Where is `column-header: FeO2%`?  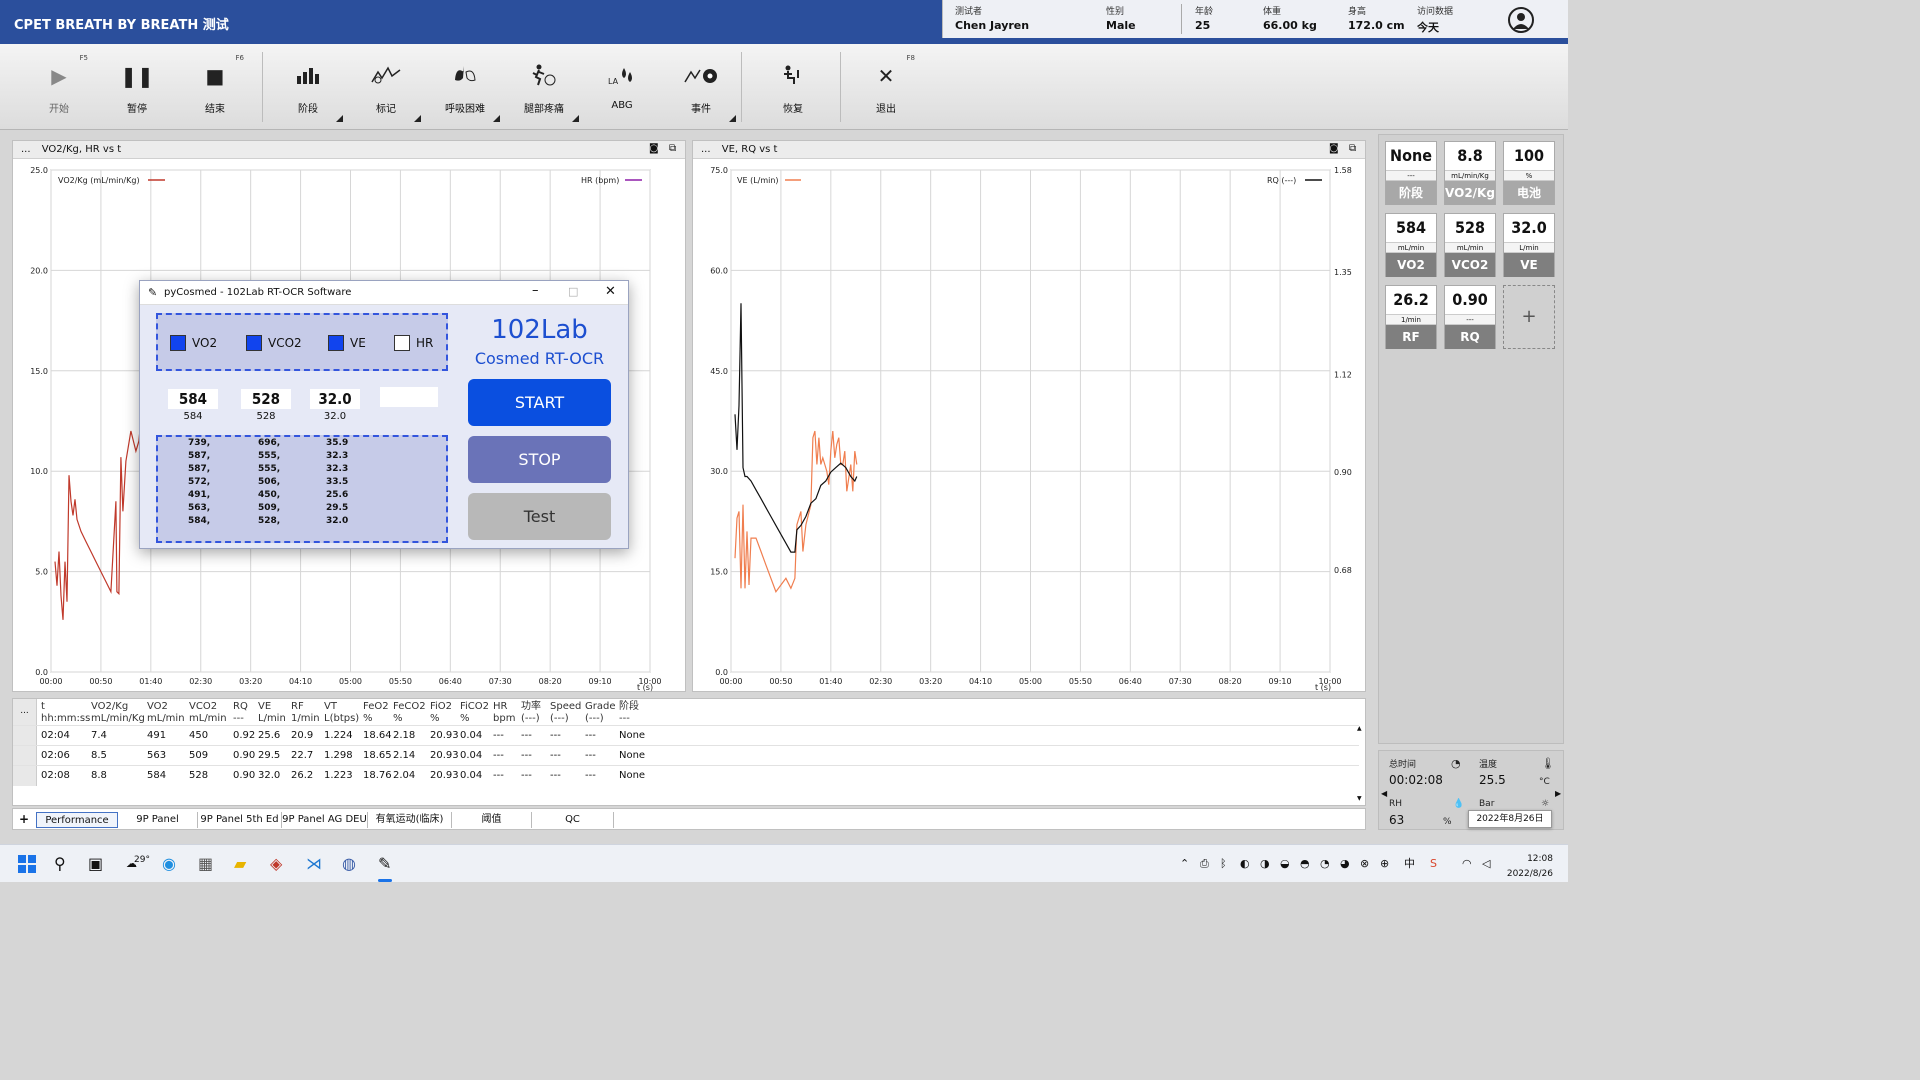
column-header: FeO2% is located at coordinates (376, 713).